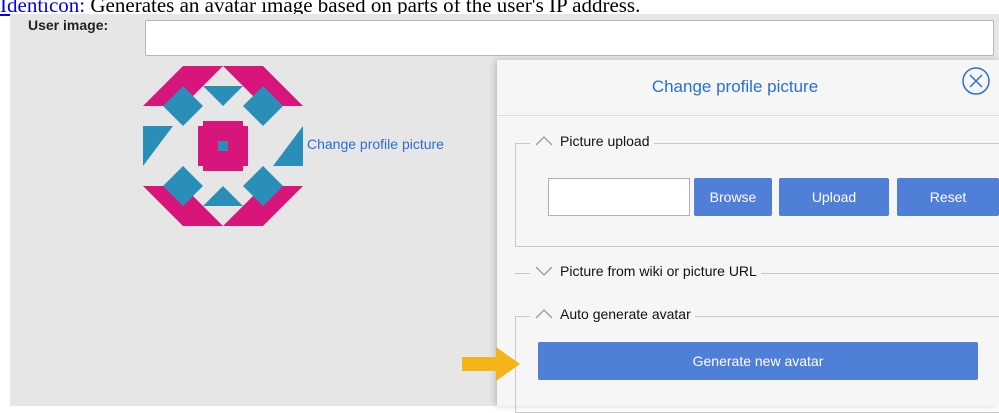 The width and height of the screenshot is (999, 413). I want to click on file-name-input, so click(619, 197).